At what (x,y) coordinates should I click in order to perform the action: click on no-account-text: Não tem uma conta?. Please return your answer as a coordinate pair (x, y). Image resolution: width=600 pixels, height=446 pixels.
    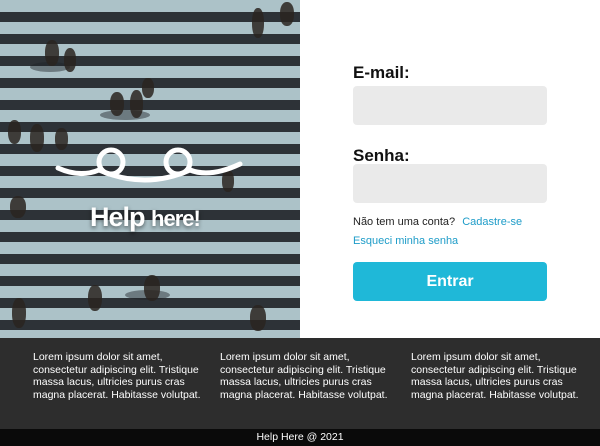
    Looking at the image, I should click on (404, 222).